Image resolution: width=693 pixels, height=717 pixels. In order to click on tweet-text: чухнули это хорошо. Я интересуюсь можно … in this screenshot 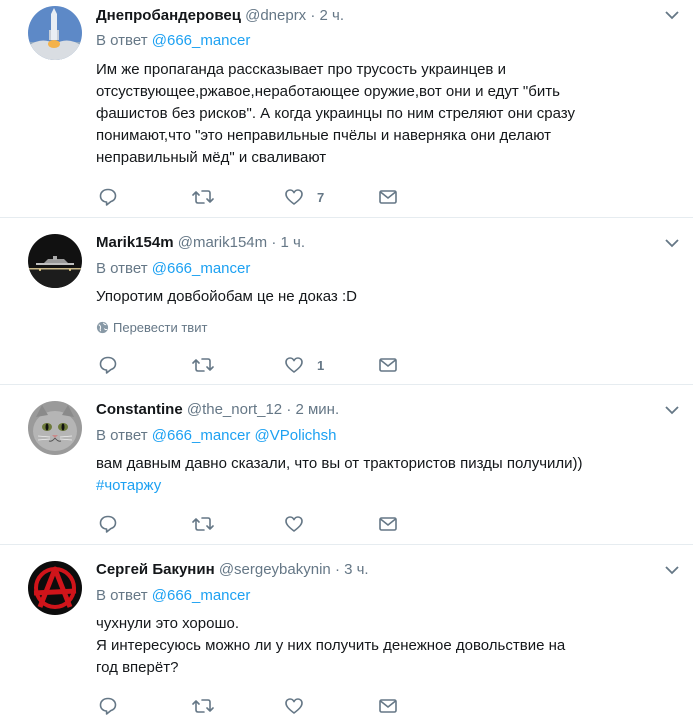, I will do `click(376, 646)`.